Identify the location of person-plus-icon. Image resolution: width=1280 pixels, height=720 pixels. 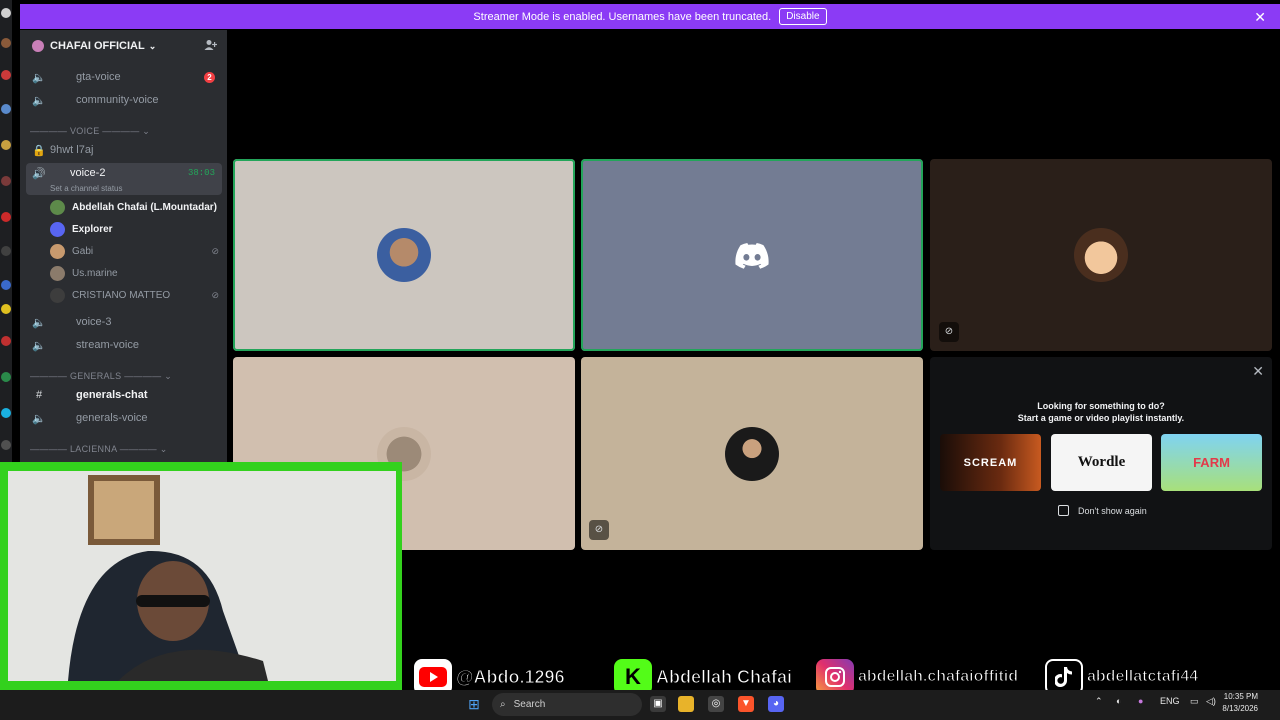
(211, 46).